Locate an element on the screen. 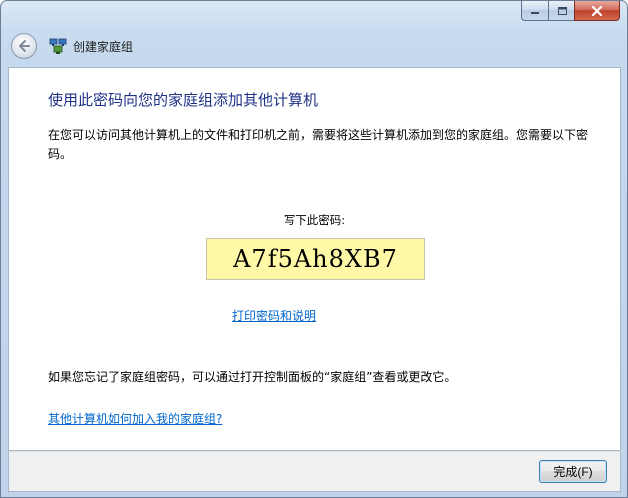  back-button is located at coordinates (24, 46).